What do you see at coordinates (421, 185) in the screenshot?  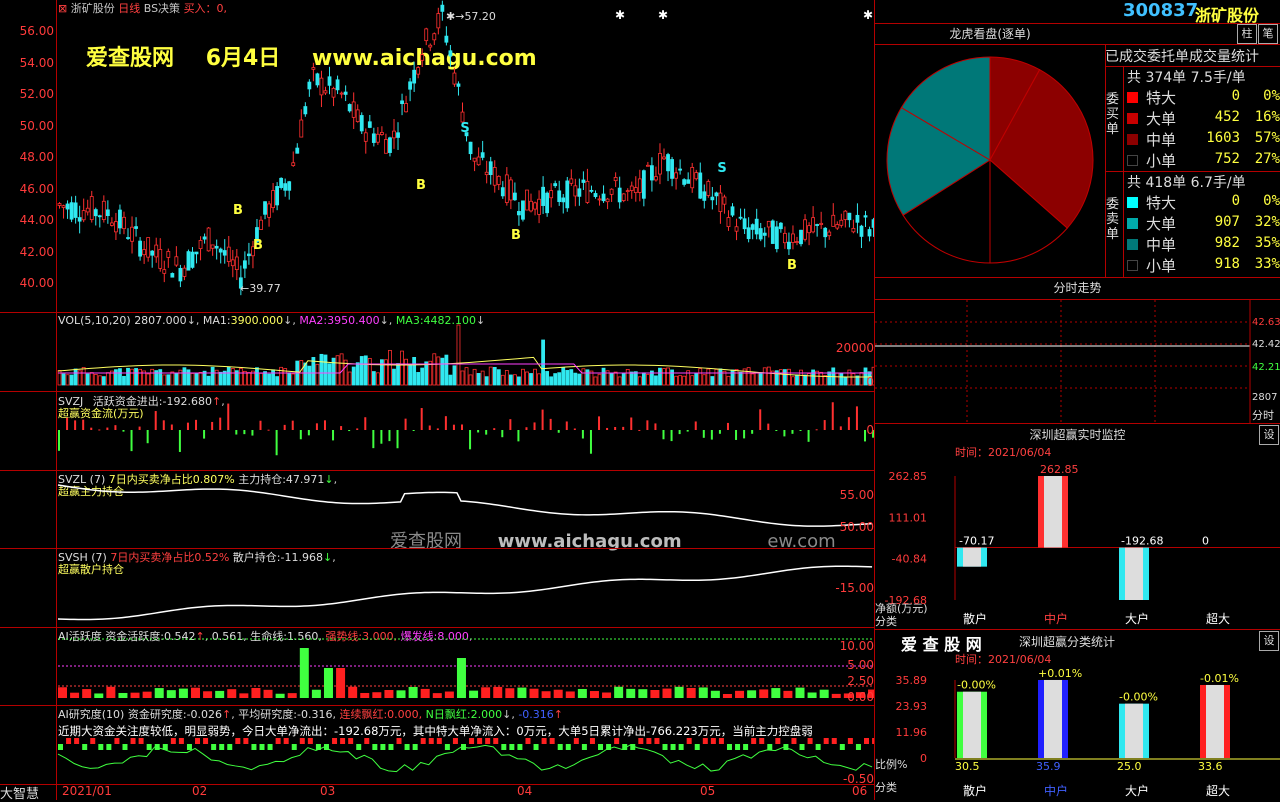 I see `signal-b: B` at bounding box center [421, 185].